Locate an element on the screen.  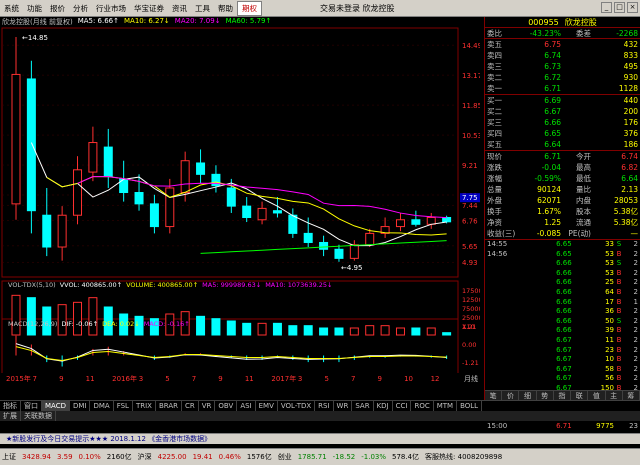
menu-item: 系统 is located at coordinates (11, 8).